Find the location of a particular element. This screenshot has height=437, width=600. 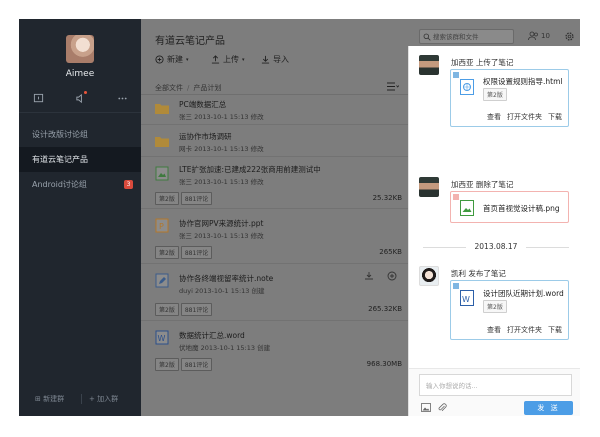

members-button: 10 is located at coordinates (539, 36).